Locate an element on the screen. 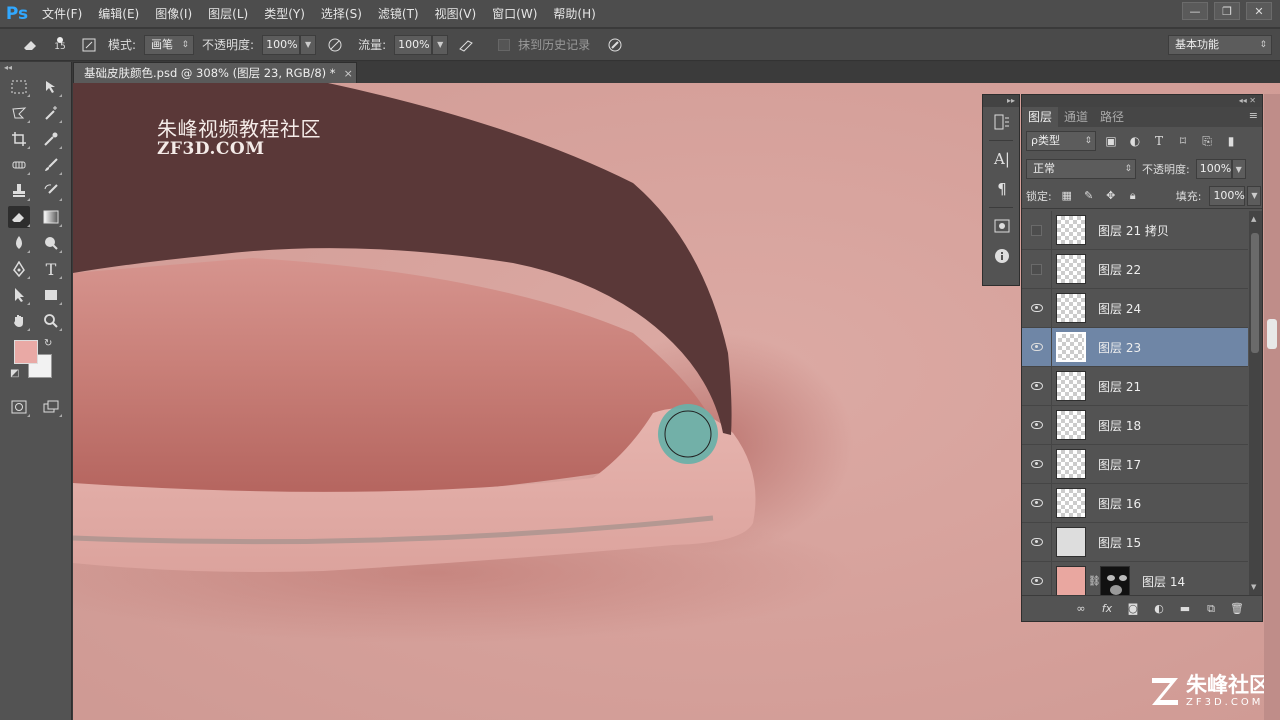 Image resolution: width=1280 pixels, height=720 pixels. magic-wand-tool-icon is located at coordinates (51, 113).